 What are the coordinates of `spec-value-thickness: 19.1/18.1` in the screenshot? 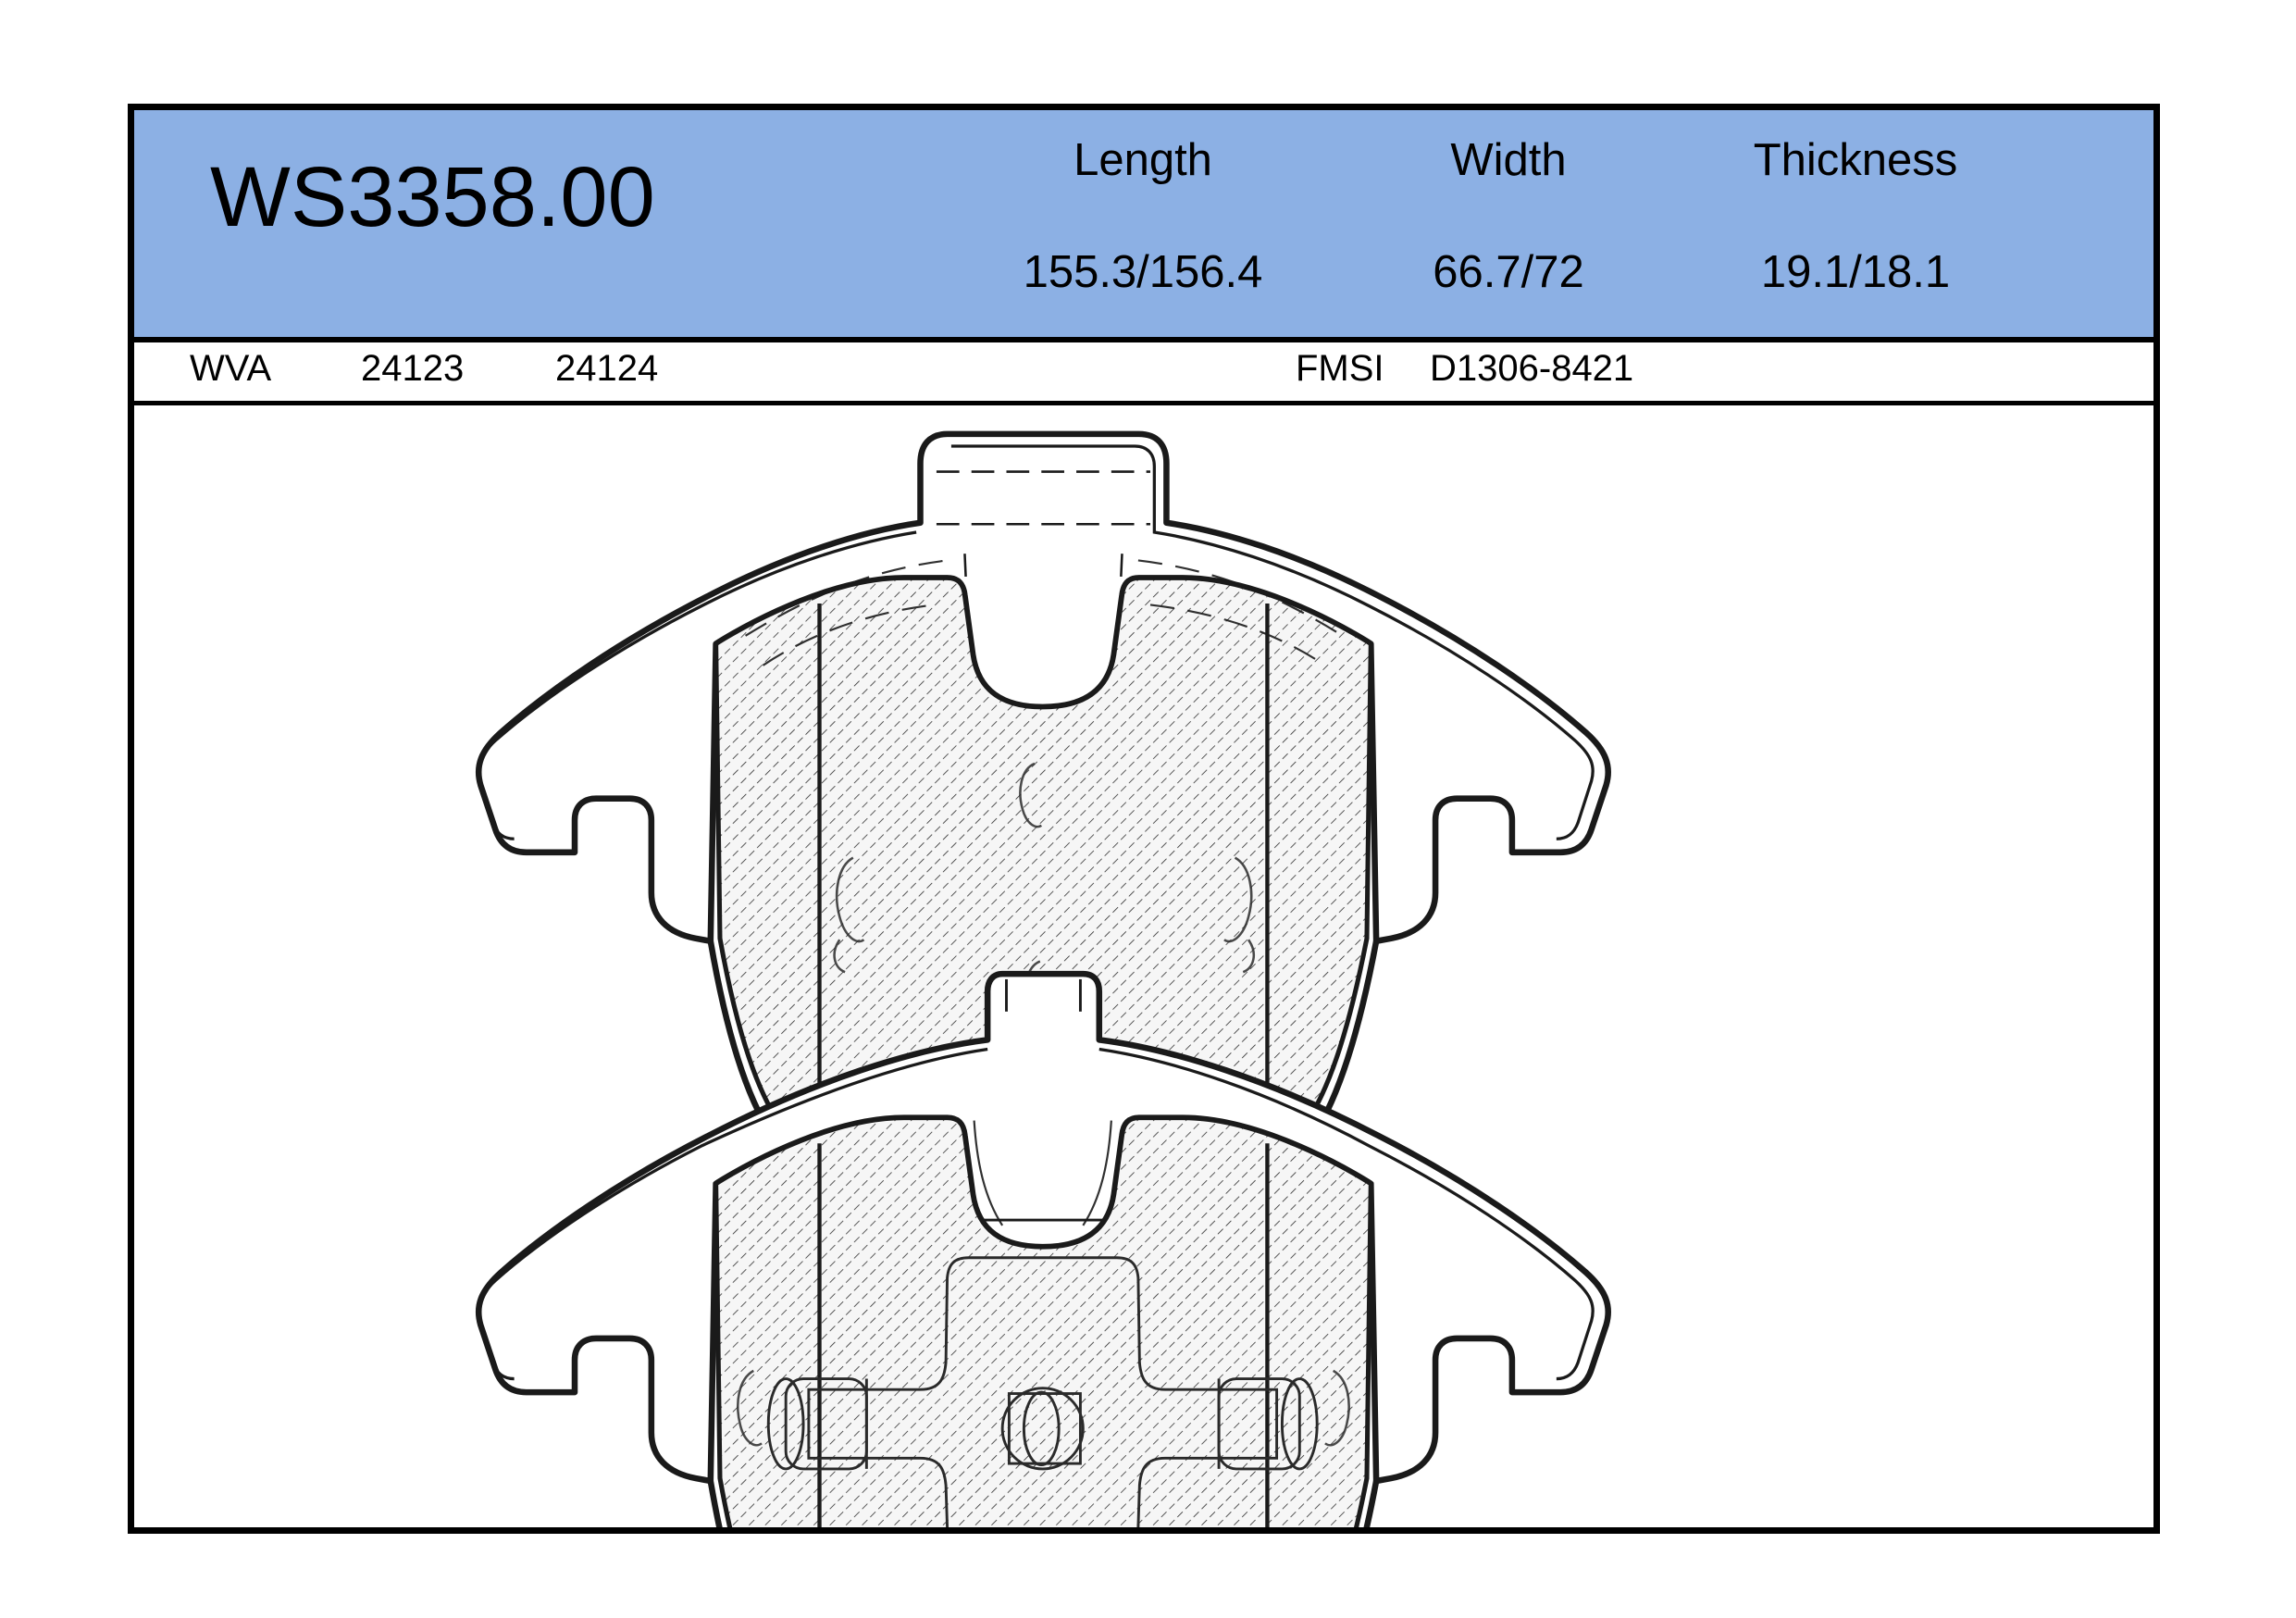 It's located at (1856, 272).